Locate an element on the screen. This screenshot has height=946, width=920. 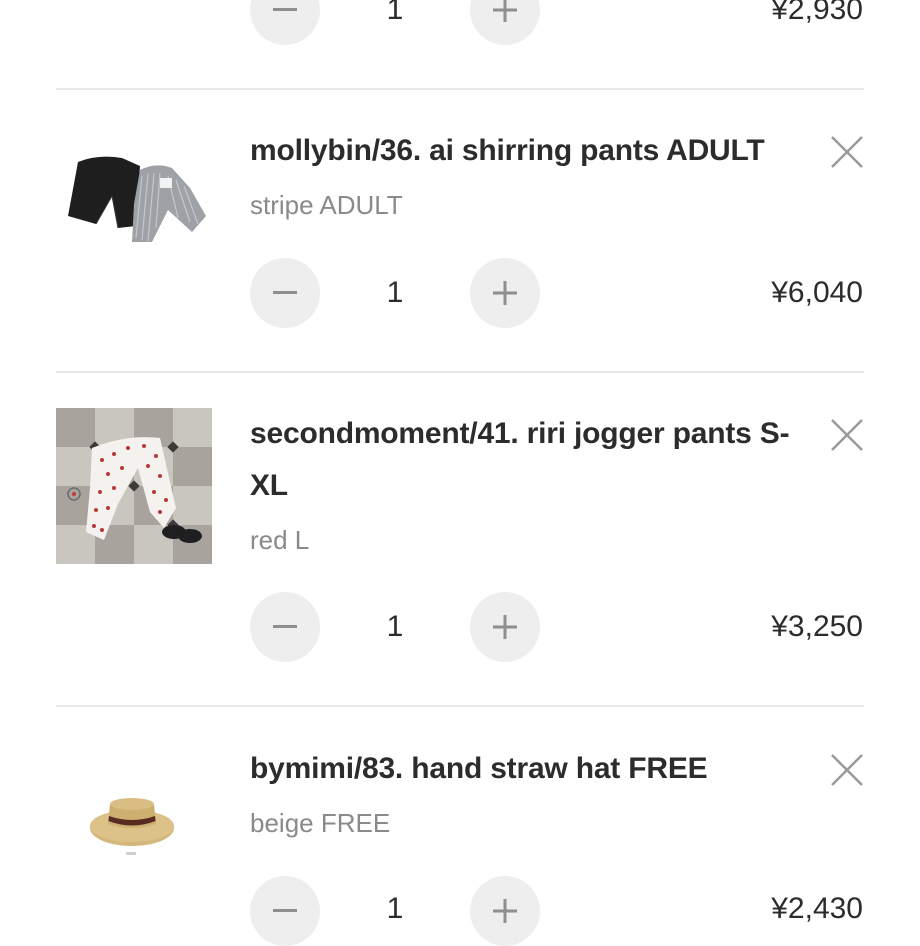
item-price: ¥3,250 is located at coordinates (817, 626).